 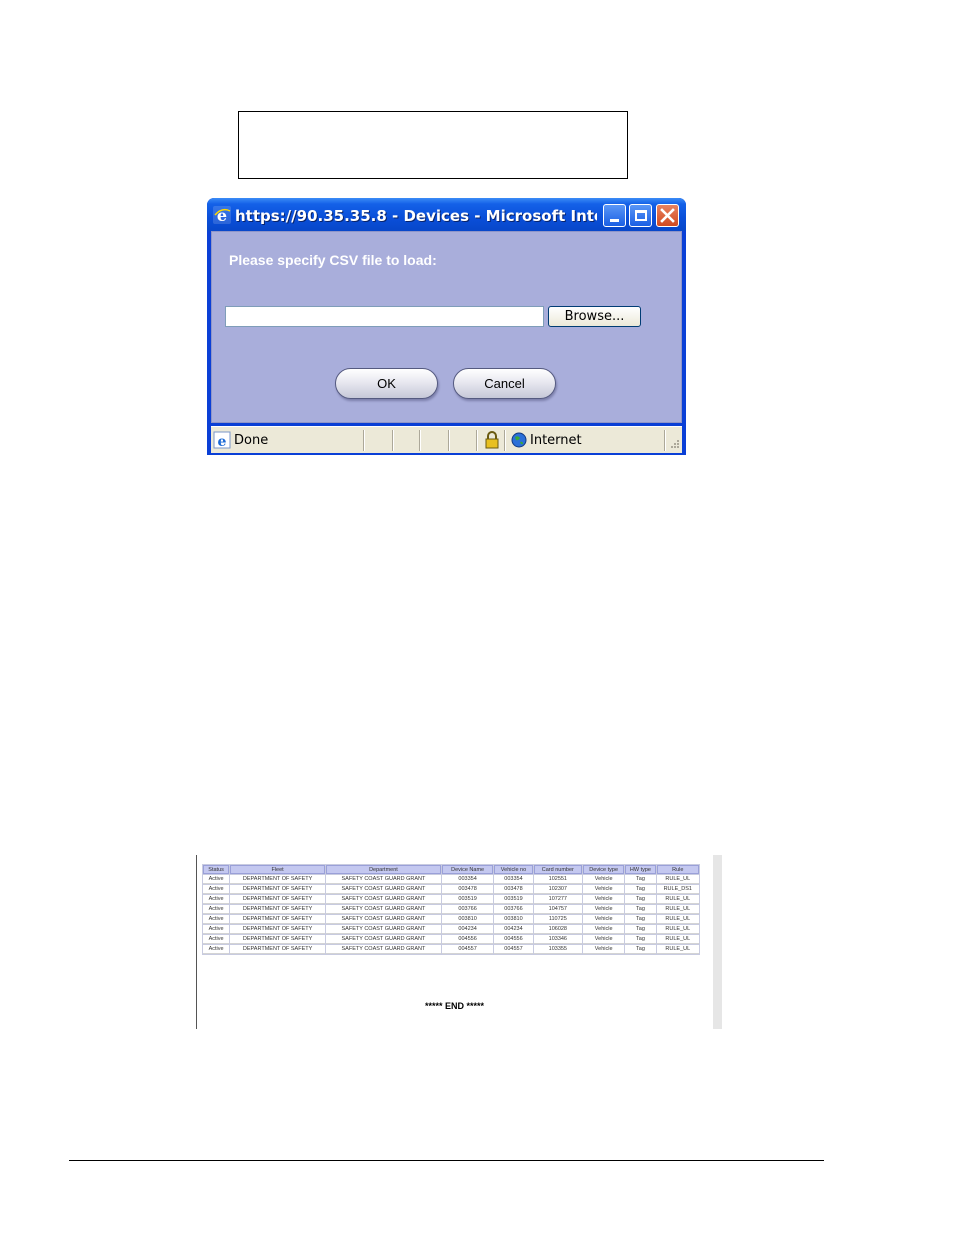 I want to click on column-header: Device type, so click(x=604, y=869).